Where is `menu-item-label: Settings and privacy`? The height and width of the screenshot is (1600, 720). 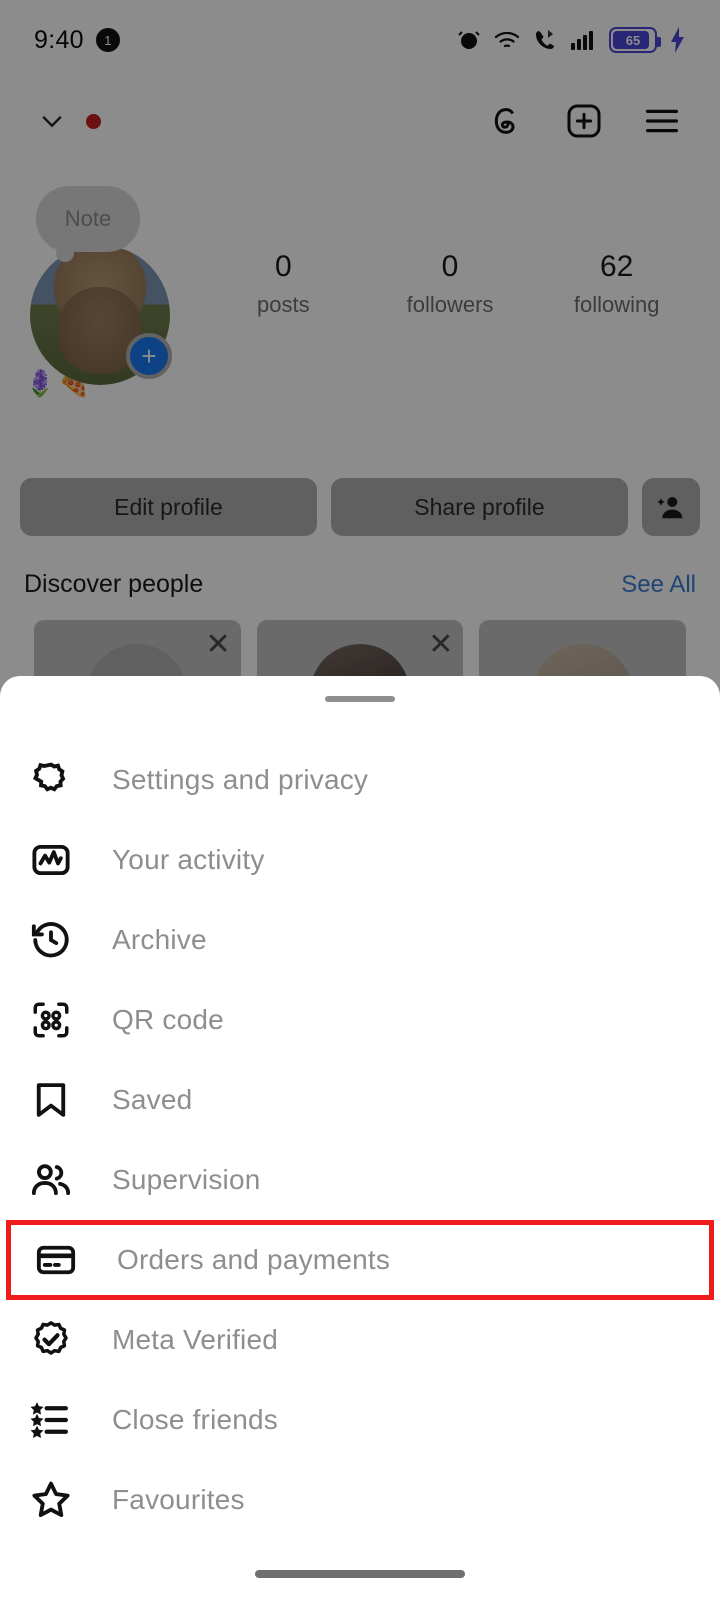
menu-item-label: Settings and privacy is located at coordinates (240, 779).